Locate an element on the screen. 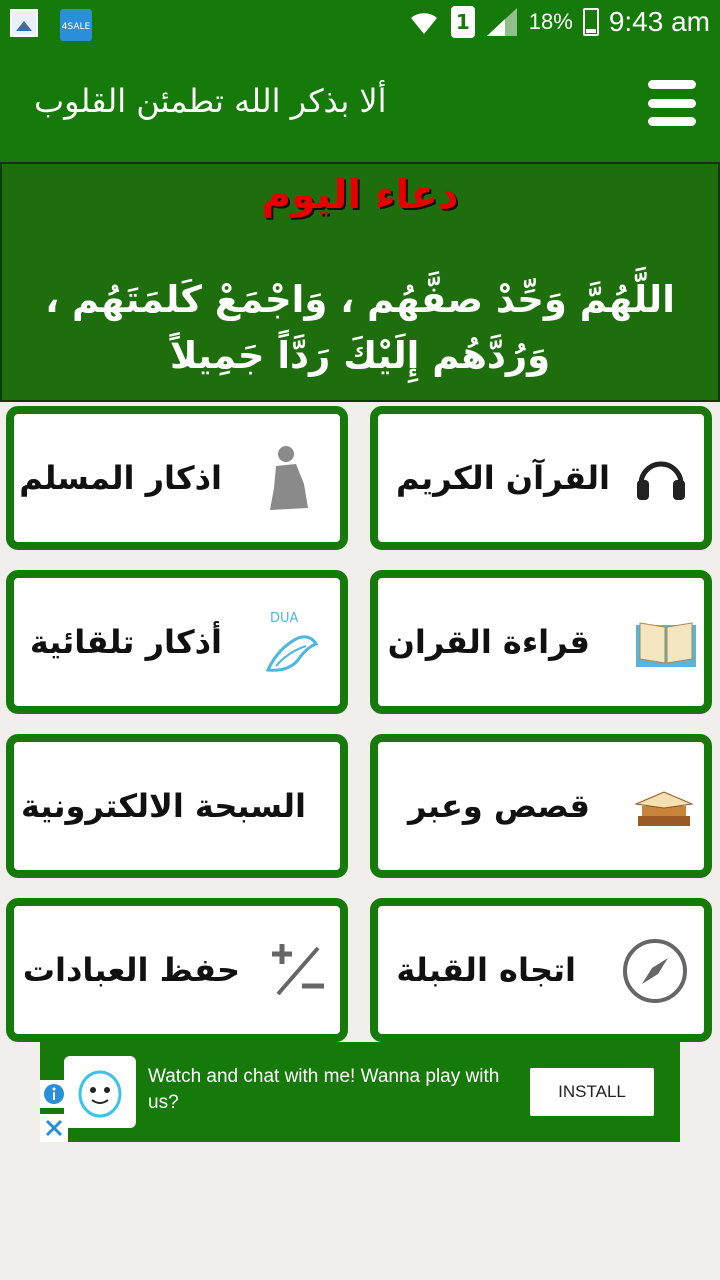 This screenshot has height=1280, width=720. ad-app-logo is located at coordinates (100, 1092).